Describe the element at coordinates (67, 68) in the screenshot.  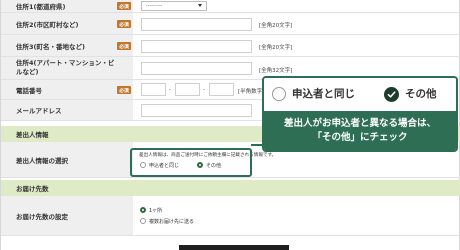
I see `address4-label: 住所4(アパート・マンション・ビルなど)` at that location.